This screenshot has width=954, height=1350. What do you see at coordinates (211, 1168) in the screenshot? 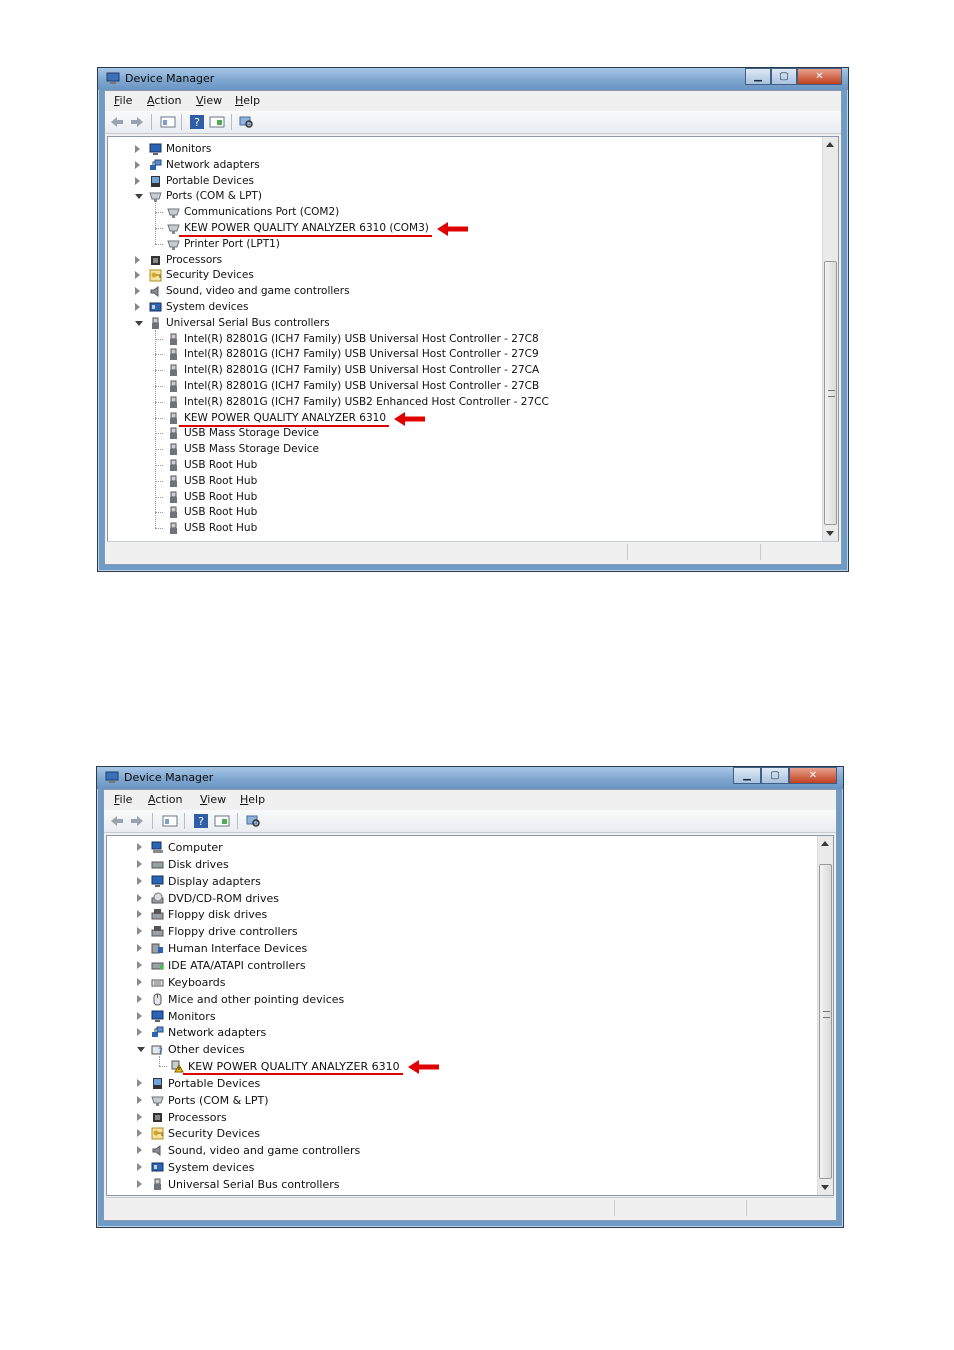
I see `tree-node-label: System devices` at bounding box center [211, 1168].